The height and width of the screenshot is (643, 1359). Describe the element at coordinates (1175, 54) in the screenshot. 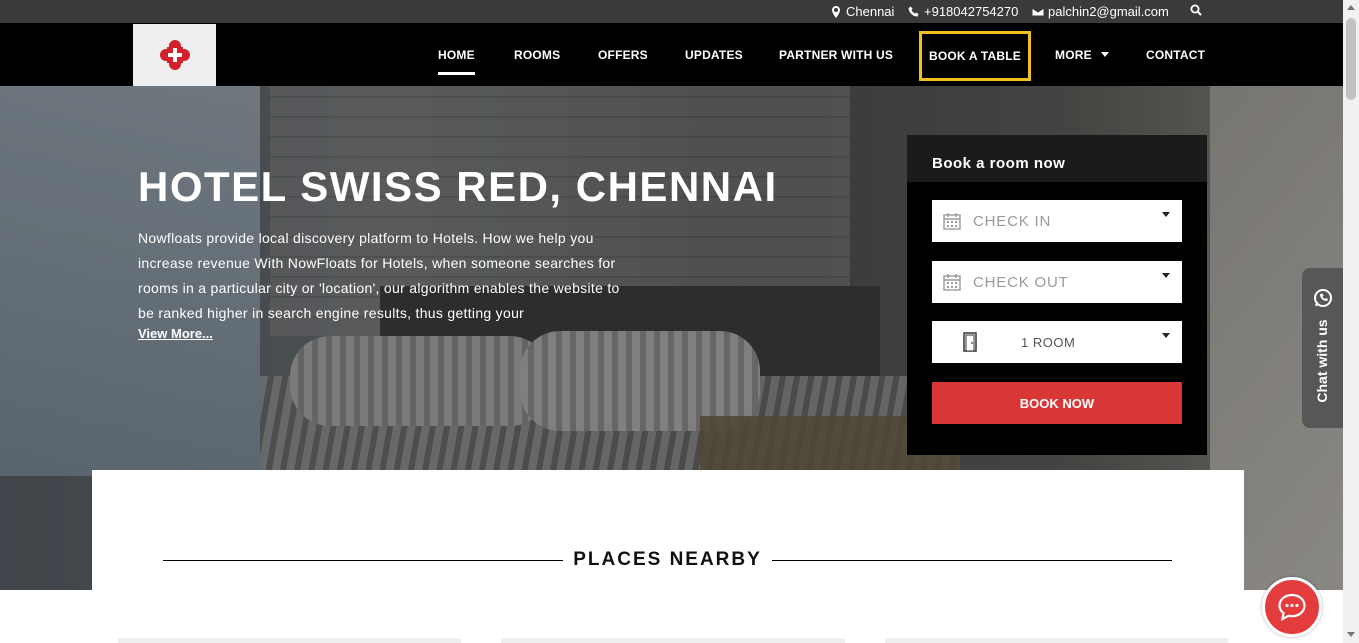

I see `nav-contact: CONTACT` at that location.